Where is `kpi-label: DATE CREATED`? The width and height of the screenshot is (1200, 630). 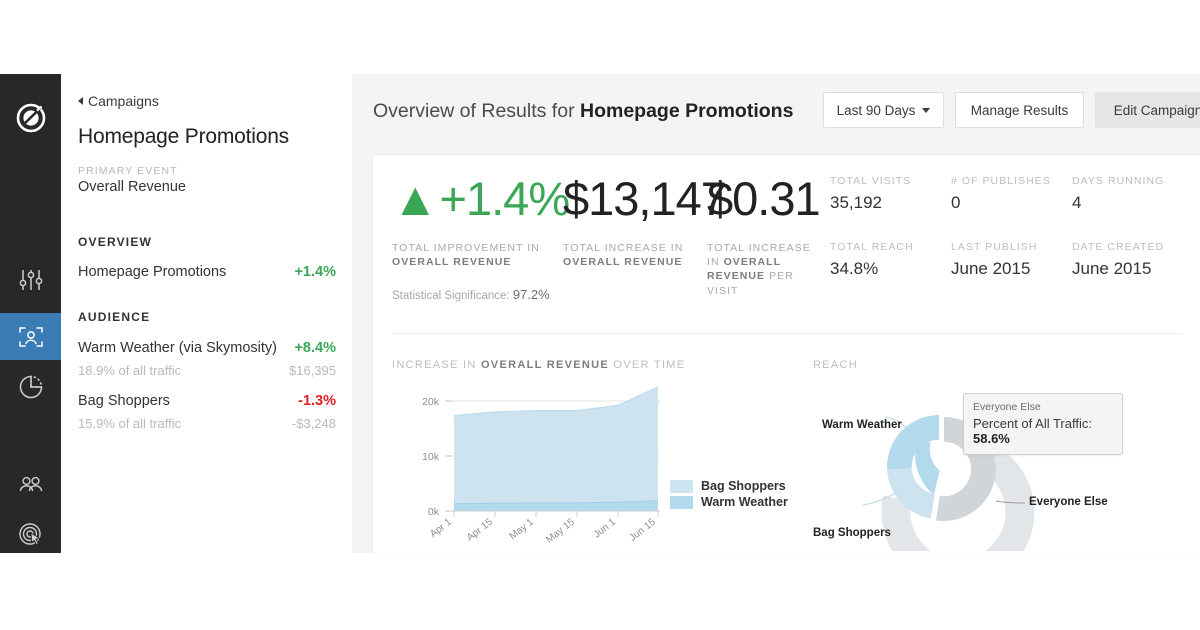 kpi-label: DATE CREATED is located at coordinates (1118, 247).